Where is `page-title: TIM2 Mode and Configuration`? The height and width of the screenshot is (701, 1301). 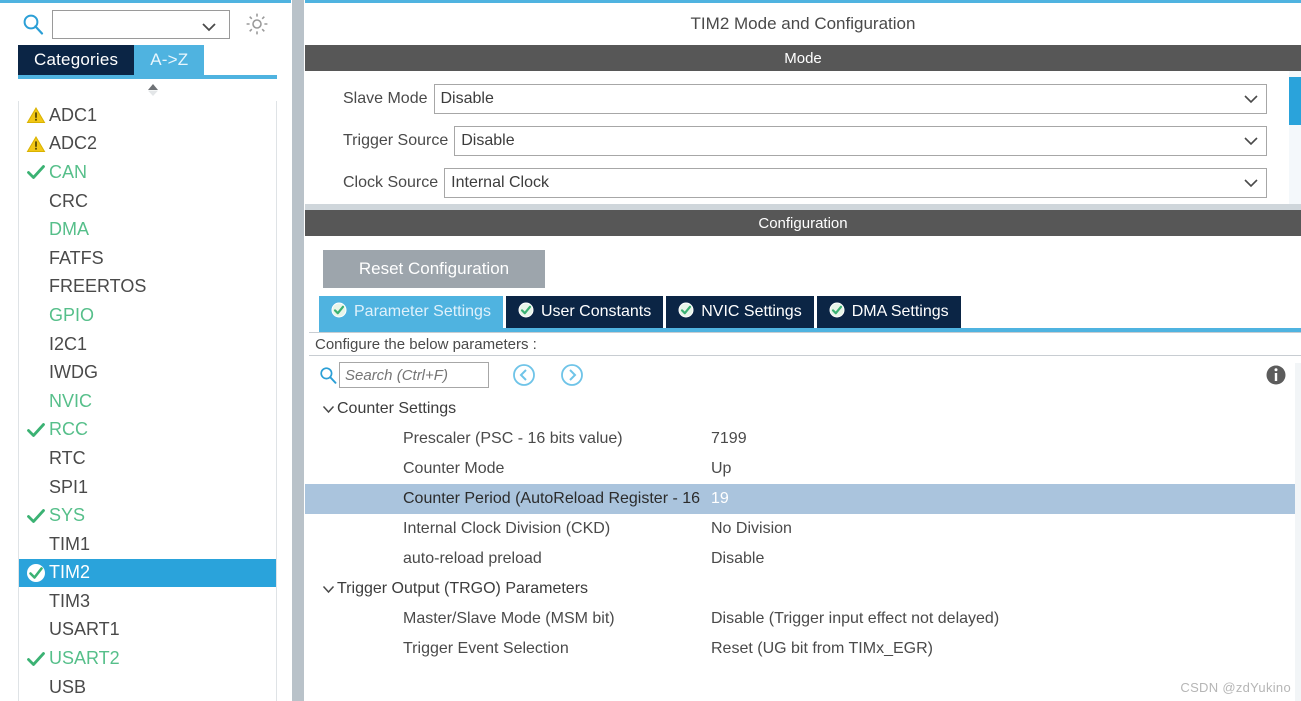
page-title: TIM2 Mode and Configuration is located at coordinates (803, 24).